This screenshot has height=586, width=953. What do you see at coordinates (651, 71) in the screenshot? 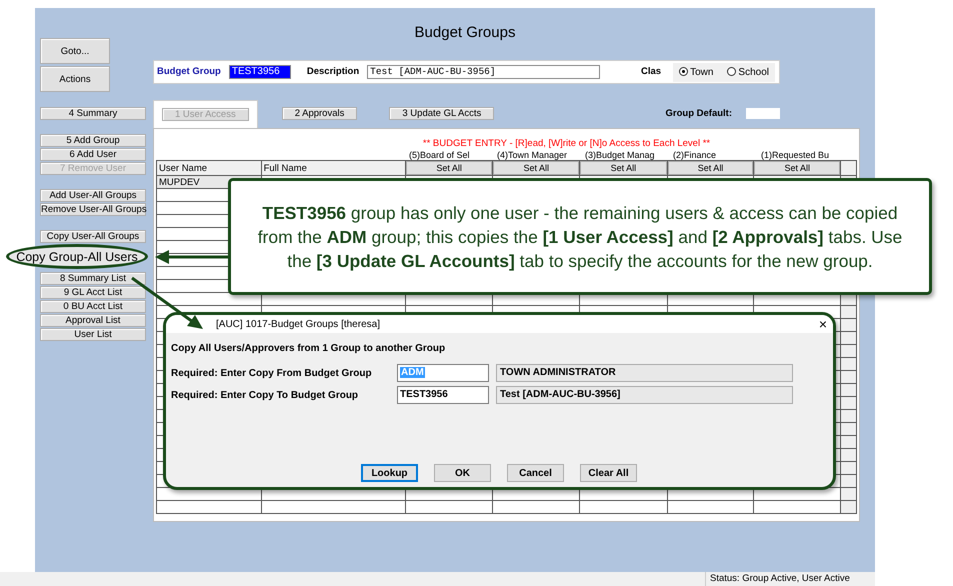
I see `field-label: Clas` at bounding box center [651, 71].